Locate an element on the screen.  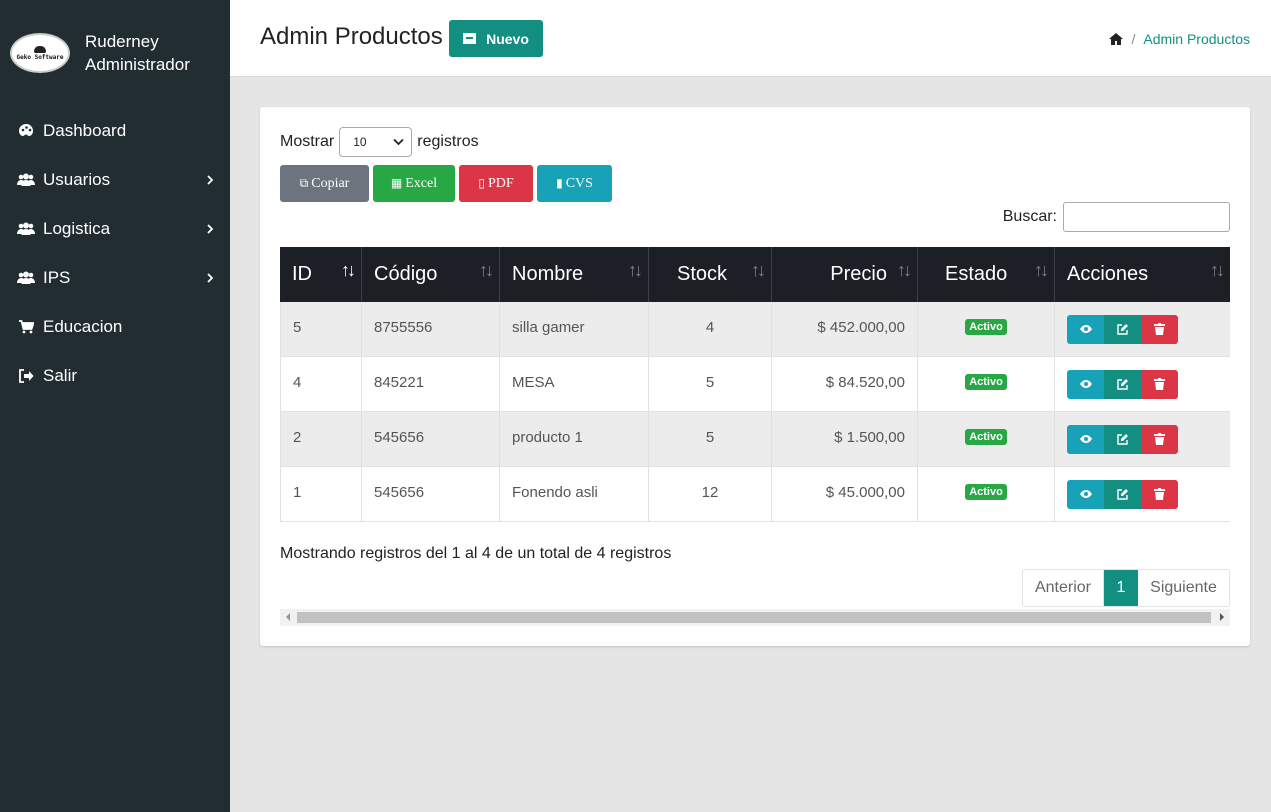
table-row: 2 545656 producto 1 5 $ 1.500,00 Activo is located at coordinates (755, 439).